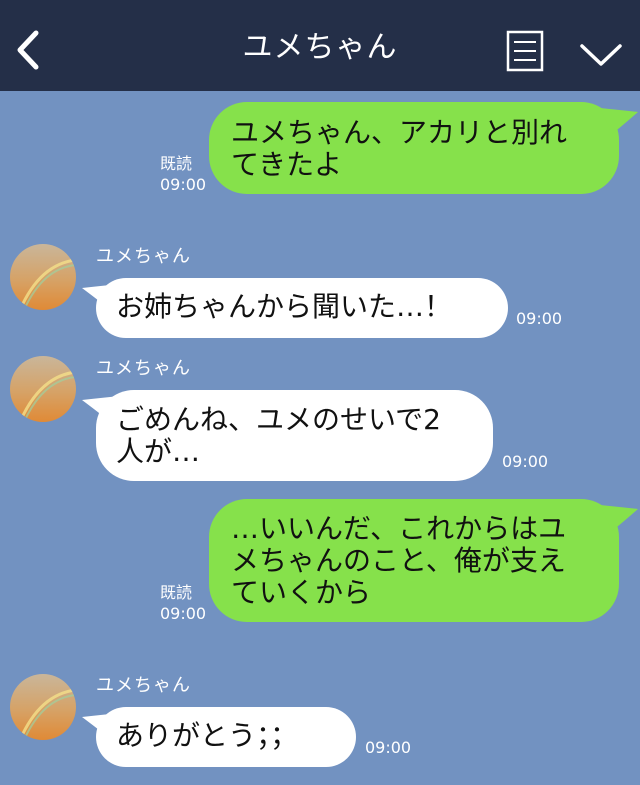 The image size is (640, 785). I want to click on message-text-line: お姉ちゃんから聞いた…！, so click(284, 306).